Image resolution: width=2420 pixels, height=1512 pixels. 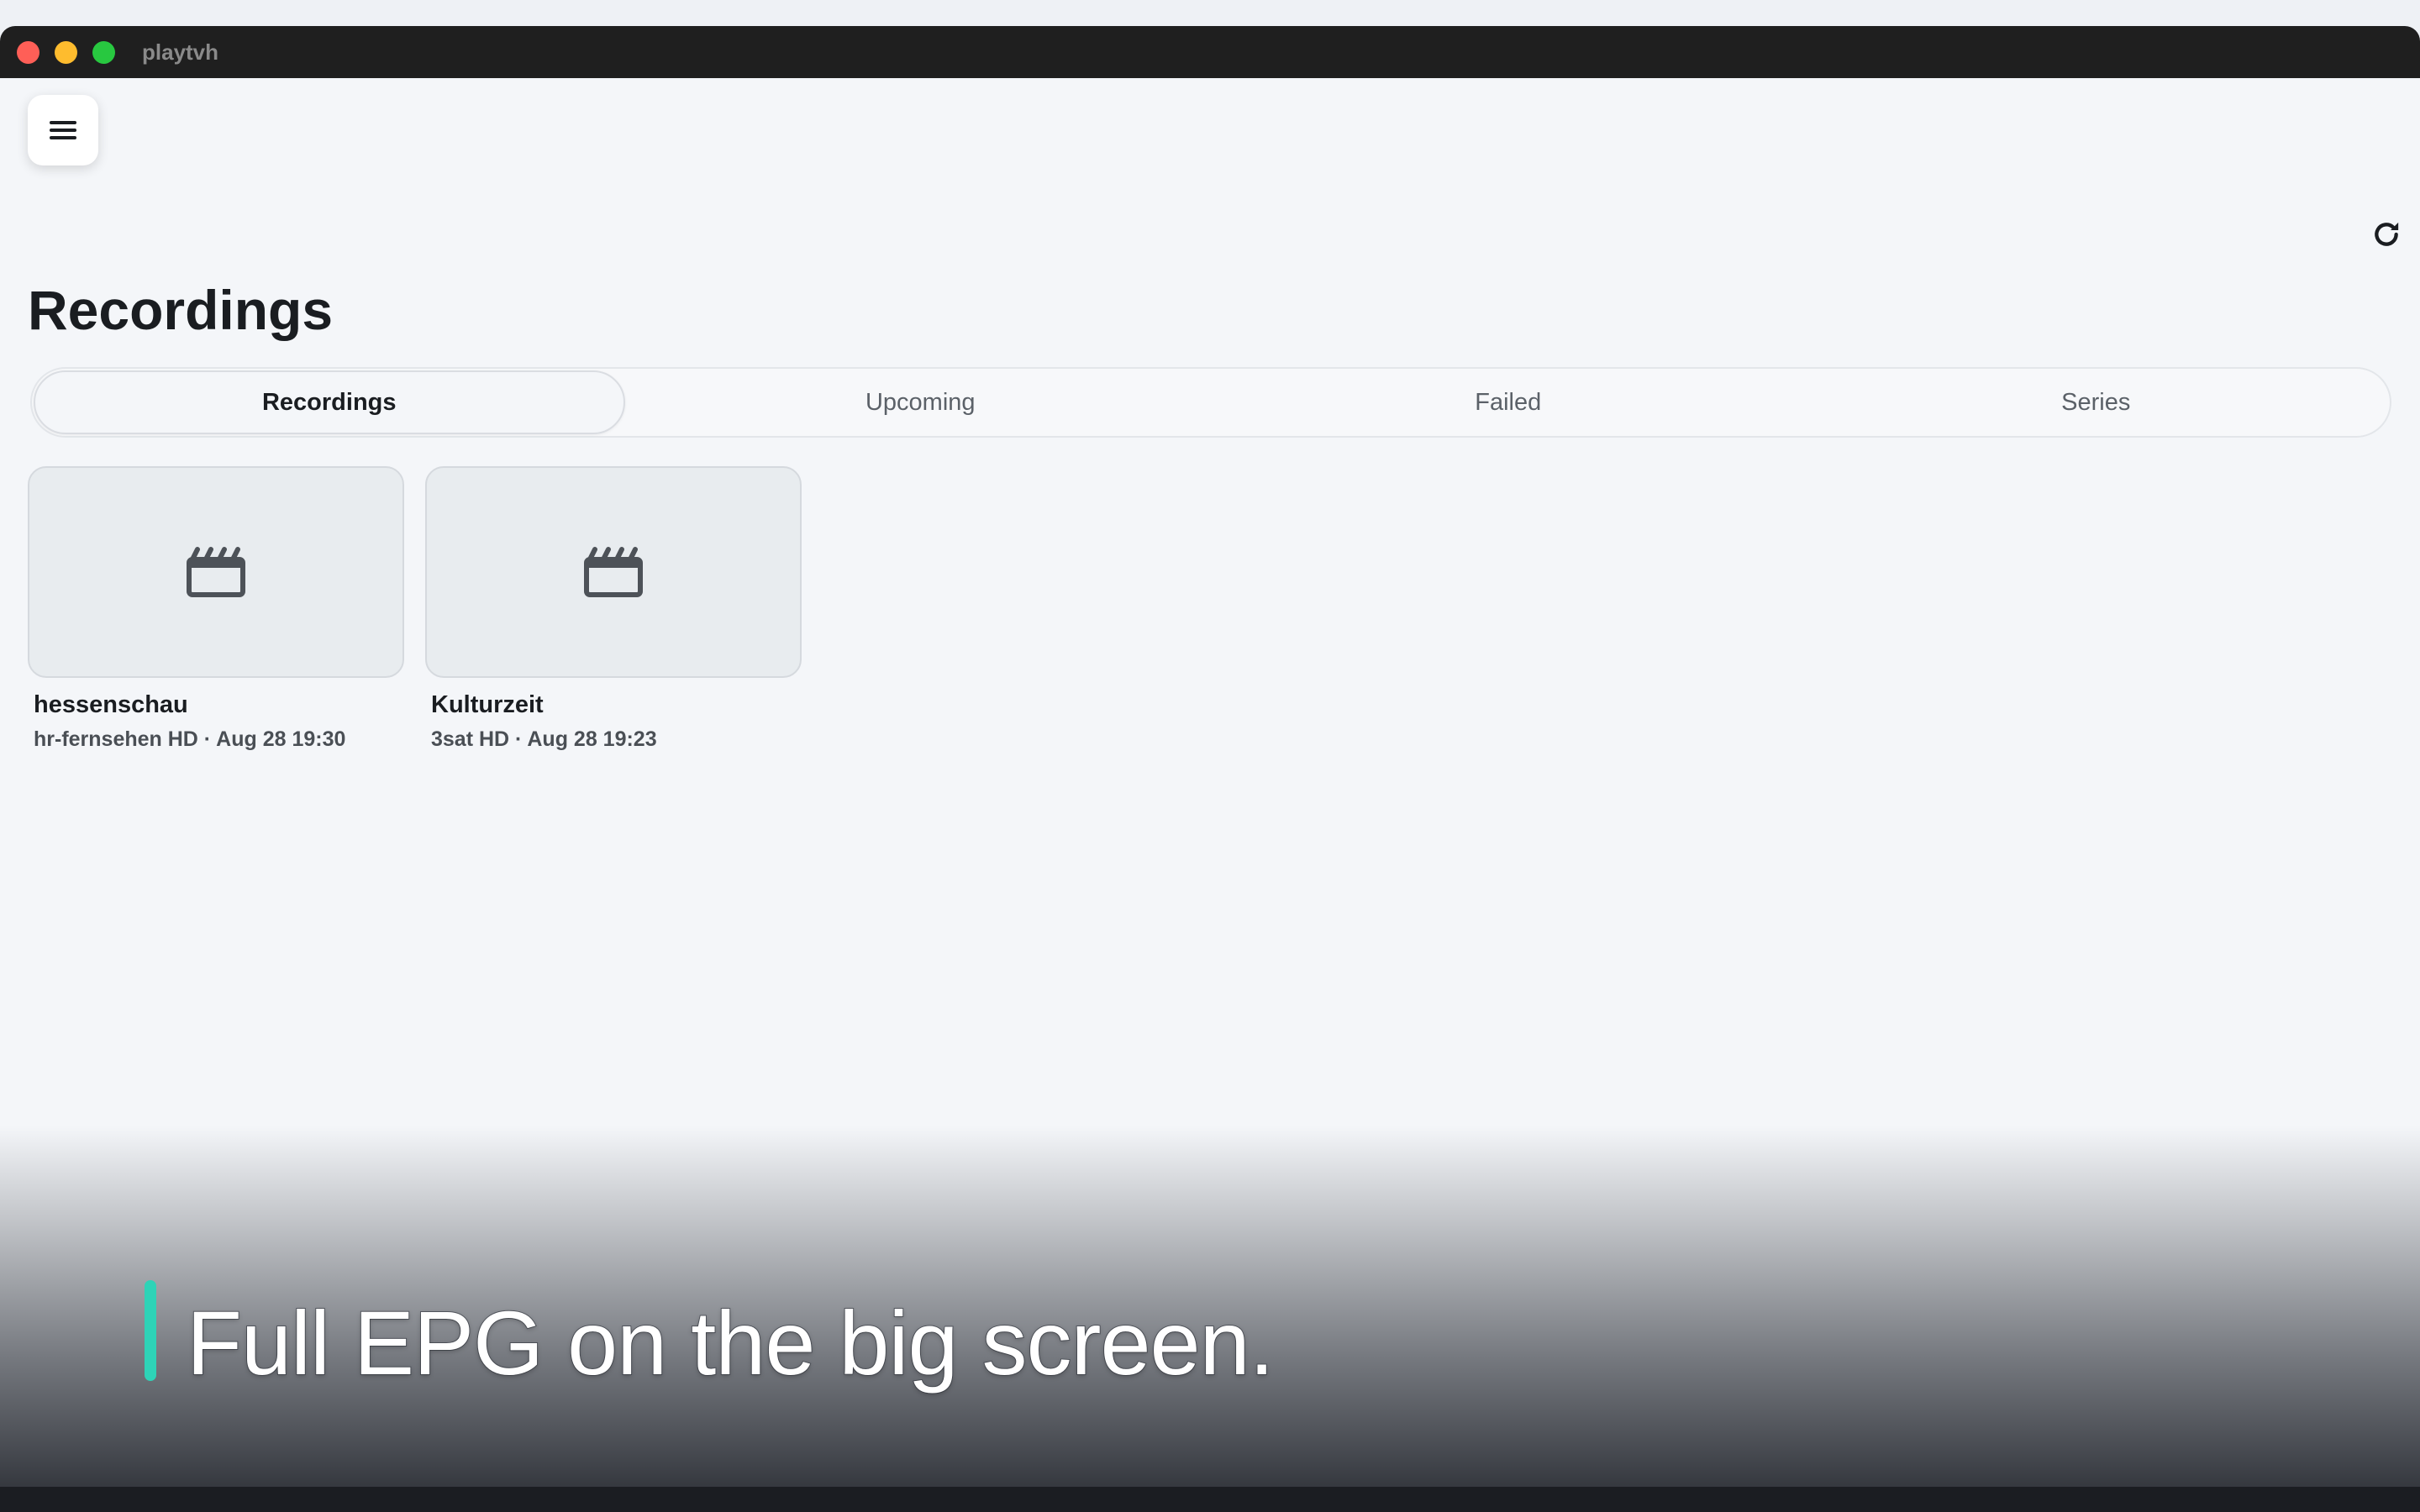 I want to click on recording-title: Kulturzeit, so click(x=487, y=704).